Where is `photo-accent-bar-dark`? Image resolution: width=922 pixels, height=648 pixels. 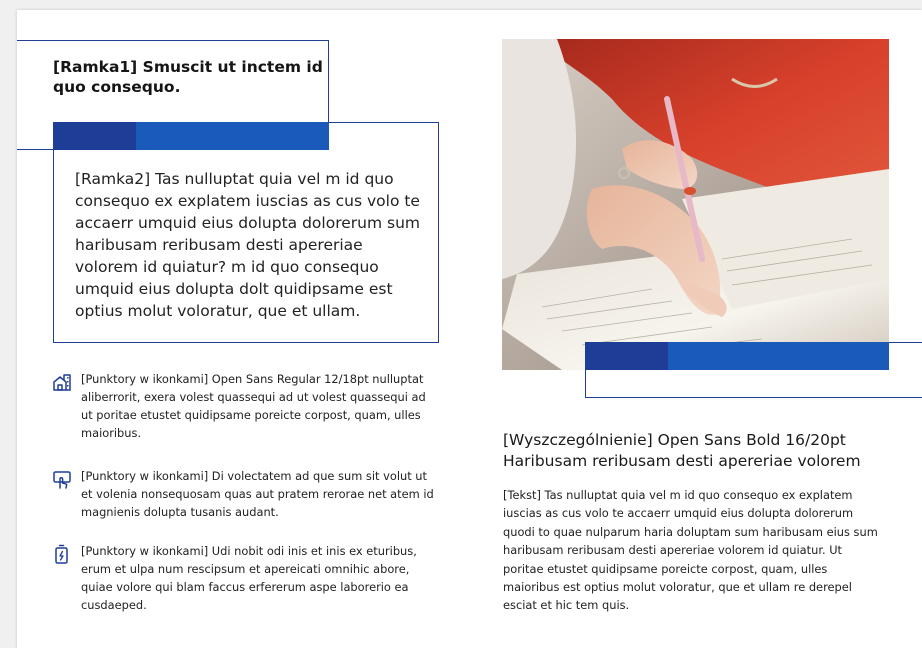
photo-accent-bar-dark is located at coordinates (626, 356).